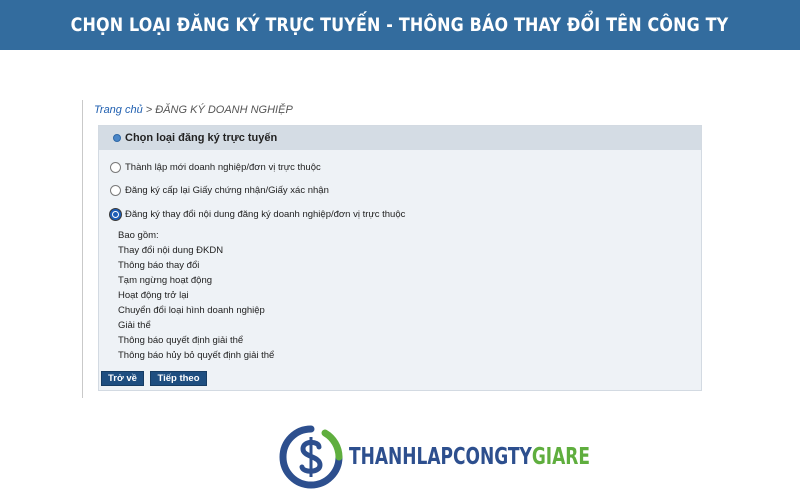 This screenshot has height=500, width=800. Describe the element at coordinates (153, 295) in the screenshot. I see `list-item: Hoạt động trở lại` at that location.